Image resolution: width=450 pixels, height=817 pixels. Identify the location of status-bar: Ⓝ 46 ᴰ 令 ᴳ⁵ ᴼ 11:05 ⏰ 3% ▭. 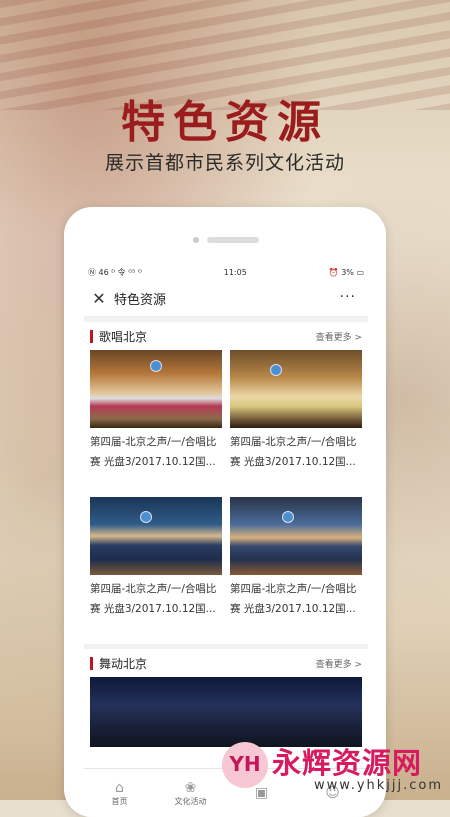
(226, 272).